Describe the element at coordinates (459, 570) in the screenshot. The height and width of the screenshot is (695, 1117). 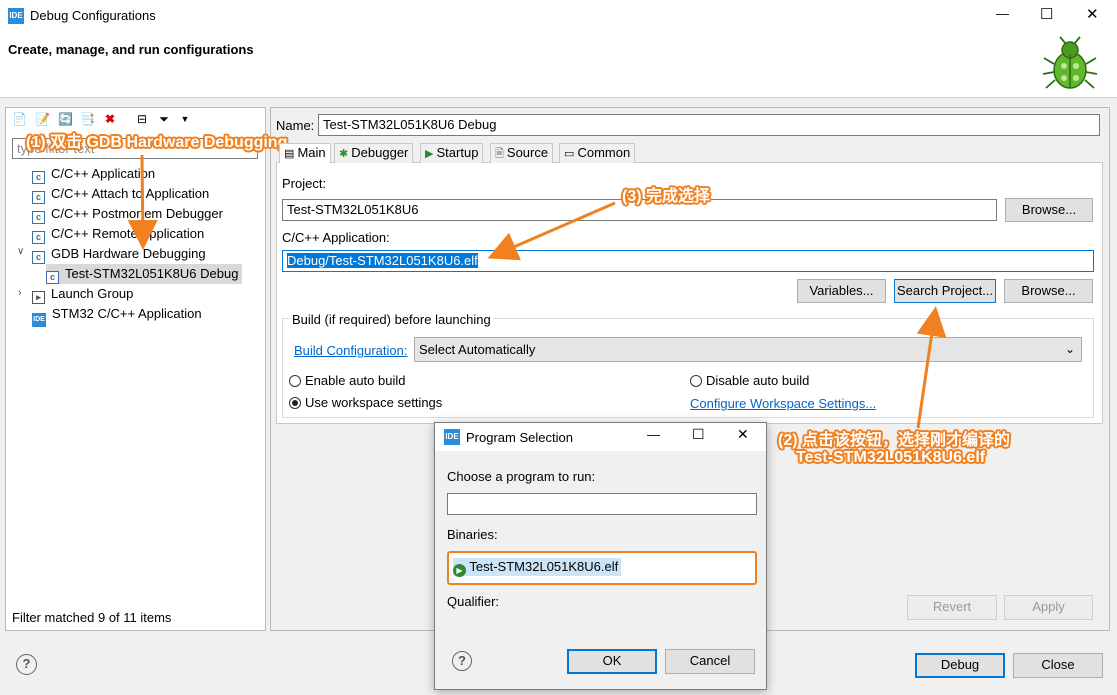
I see `run-icon: ▶` at that location.